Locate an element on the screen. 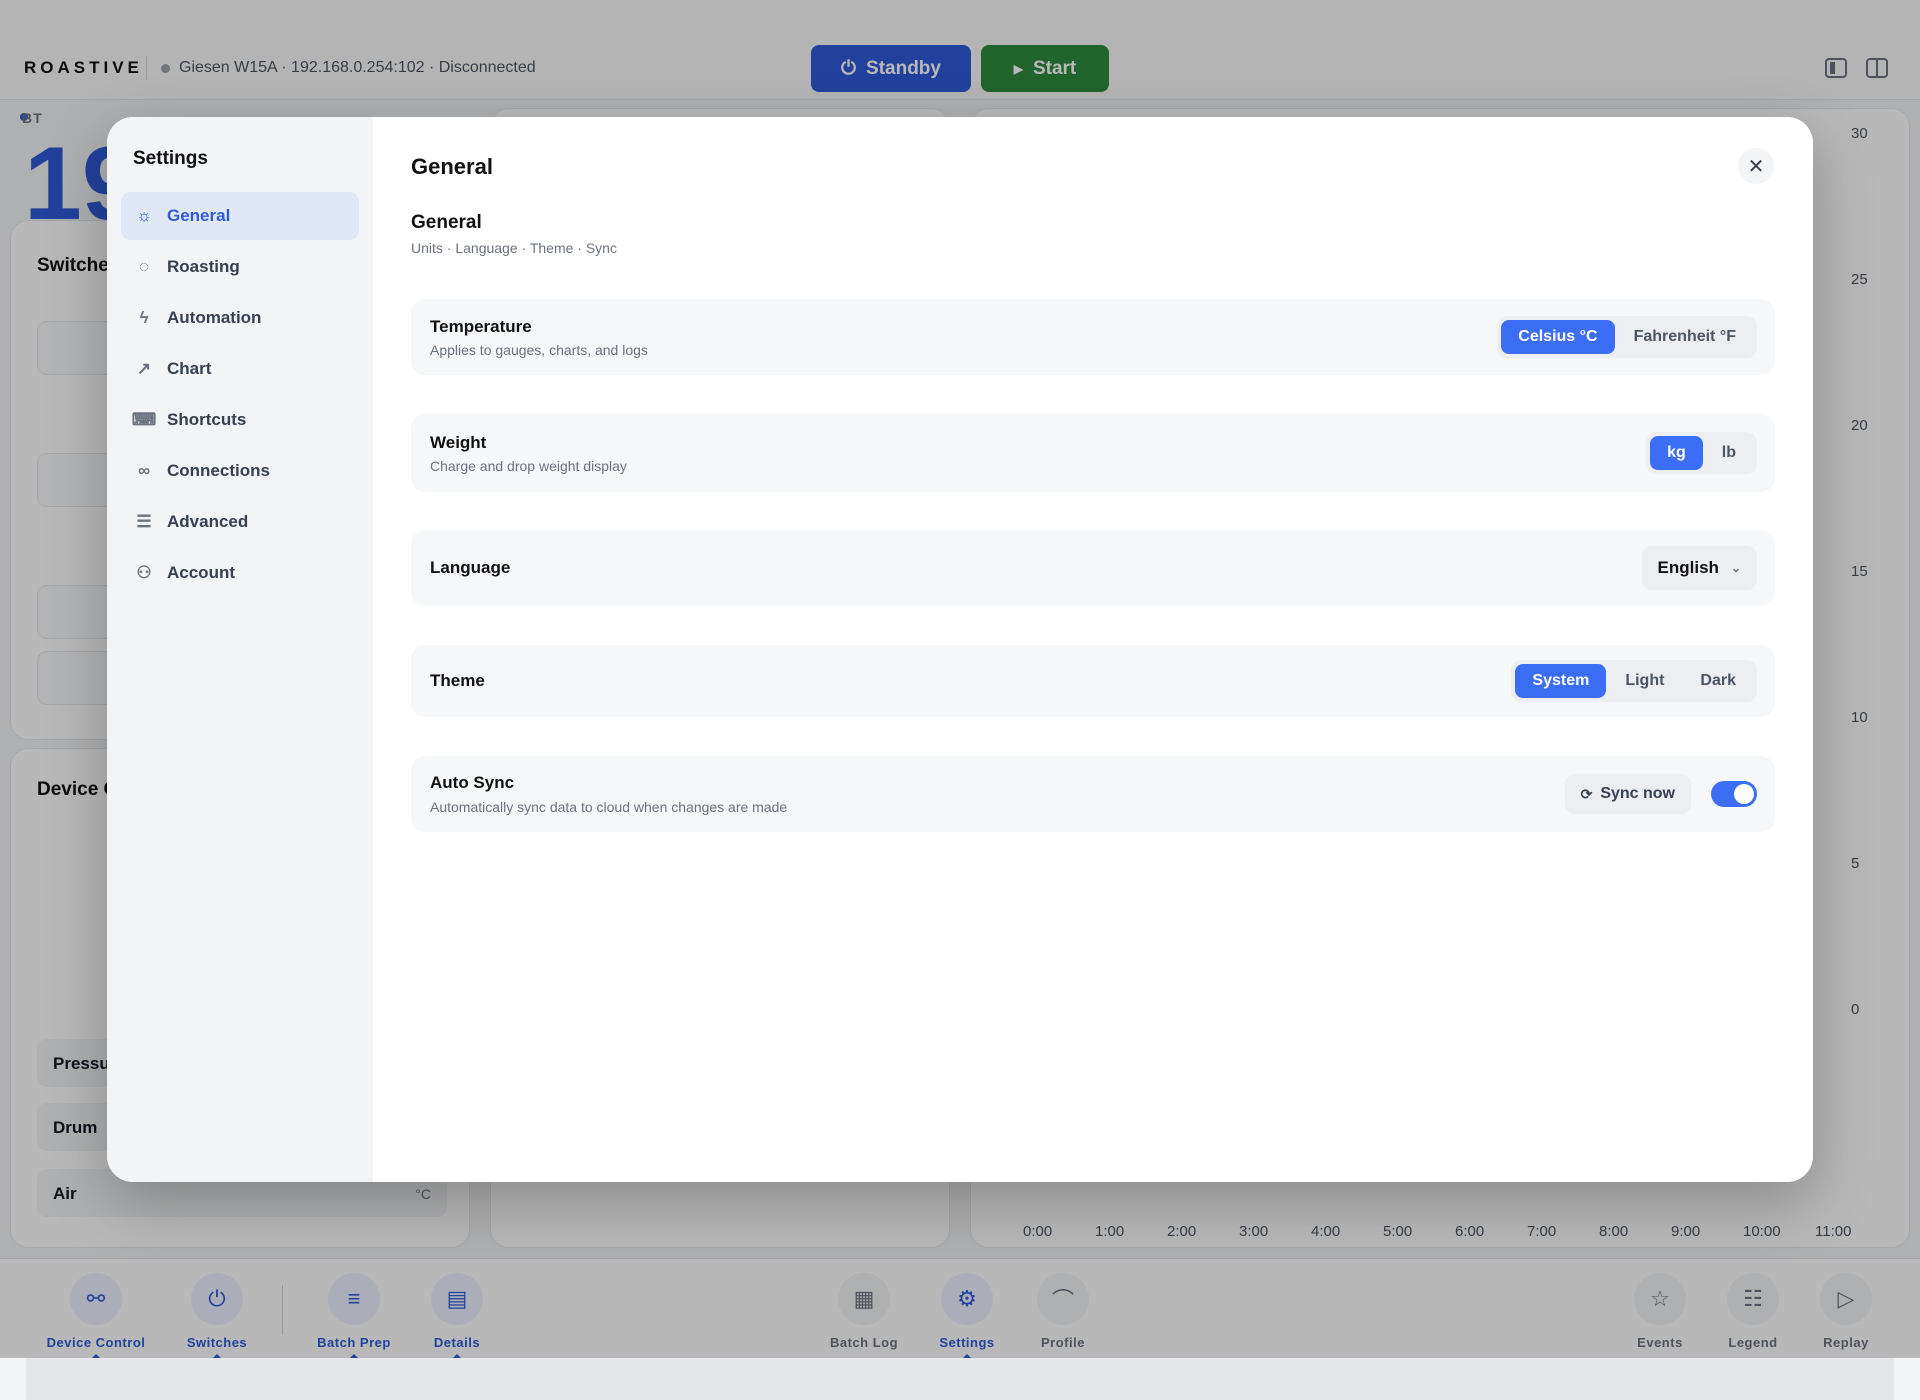  sync-now-label: Sync now is located at coordinates (1637, 793).